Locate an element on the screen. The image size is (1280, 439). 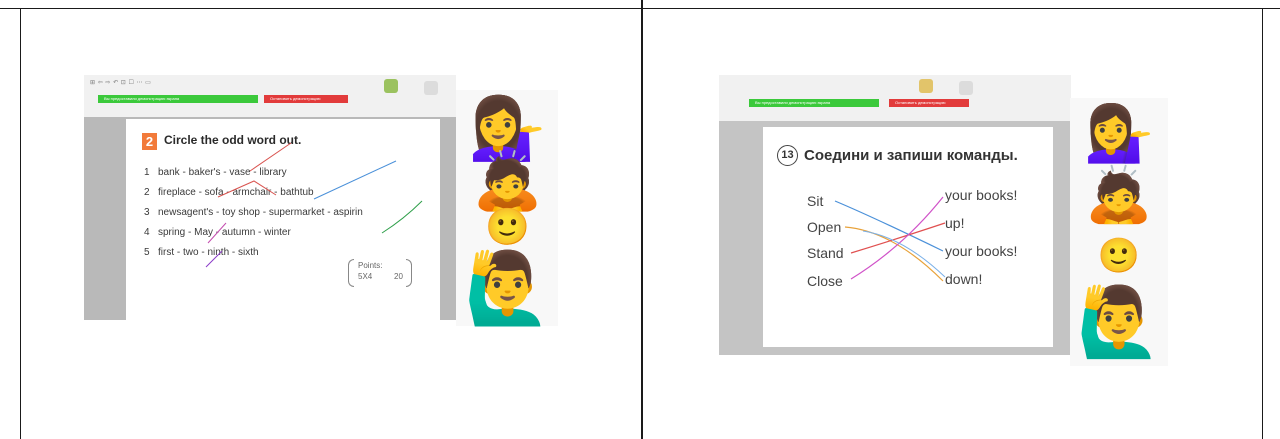
ribbon-toolbar: ⊞ ⇦ ⇨ ↶ ⊡ ☐ ⋯ ▭ is located at coordinates (121, 83).